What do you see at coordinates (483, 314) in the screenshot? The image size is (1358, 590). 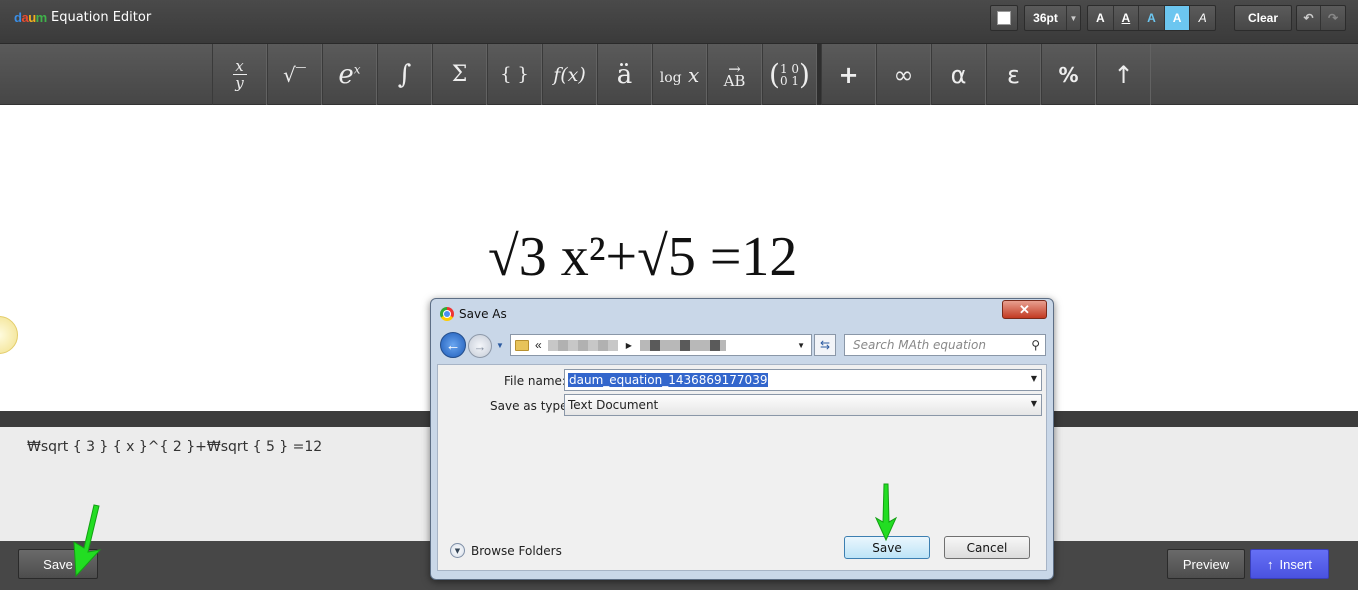 I see `dialog-title: Save As` at bounding box center [483, 314].